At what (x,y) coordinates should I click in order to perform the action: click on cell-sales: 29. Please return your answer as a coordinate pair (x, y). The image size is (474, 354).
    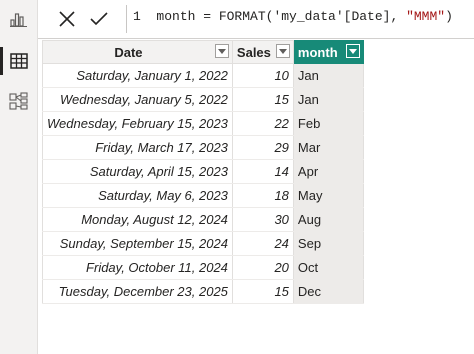
    Looking at the image, I should click on (263, 147).